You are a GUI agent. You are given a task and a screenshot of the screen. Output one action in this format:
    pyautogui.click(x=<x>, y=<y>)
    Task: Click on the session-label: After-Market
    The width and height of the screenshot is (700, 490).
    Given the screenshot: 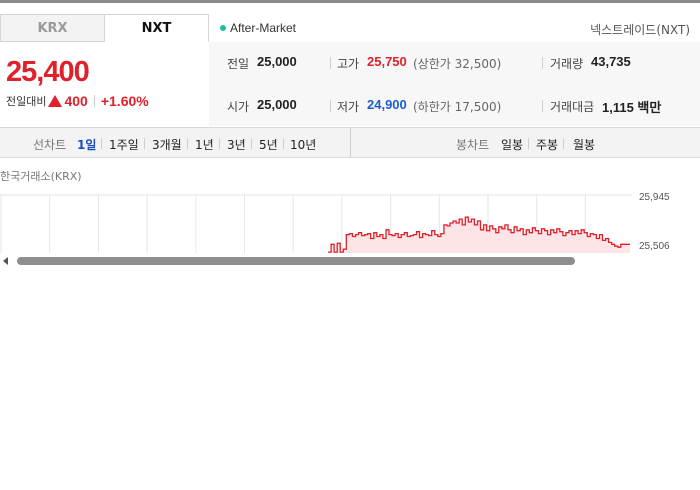 What is the action you would take?
    pyautogui.click(x=263, y=28)
    